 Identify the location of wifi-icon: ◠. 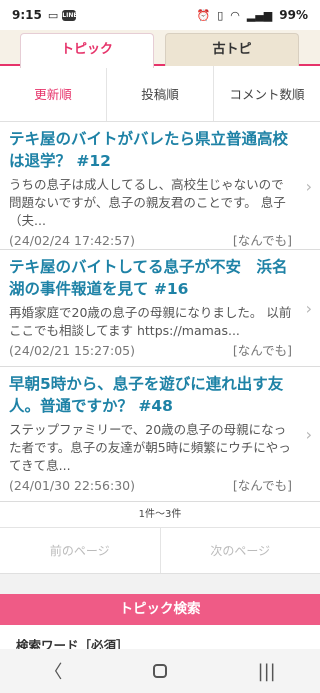
(235, 15).